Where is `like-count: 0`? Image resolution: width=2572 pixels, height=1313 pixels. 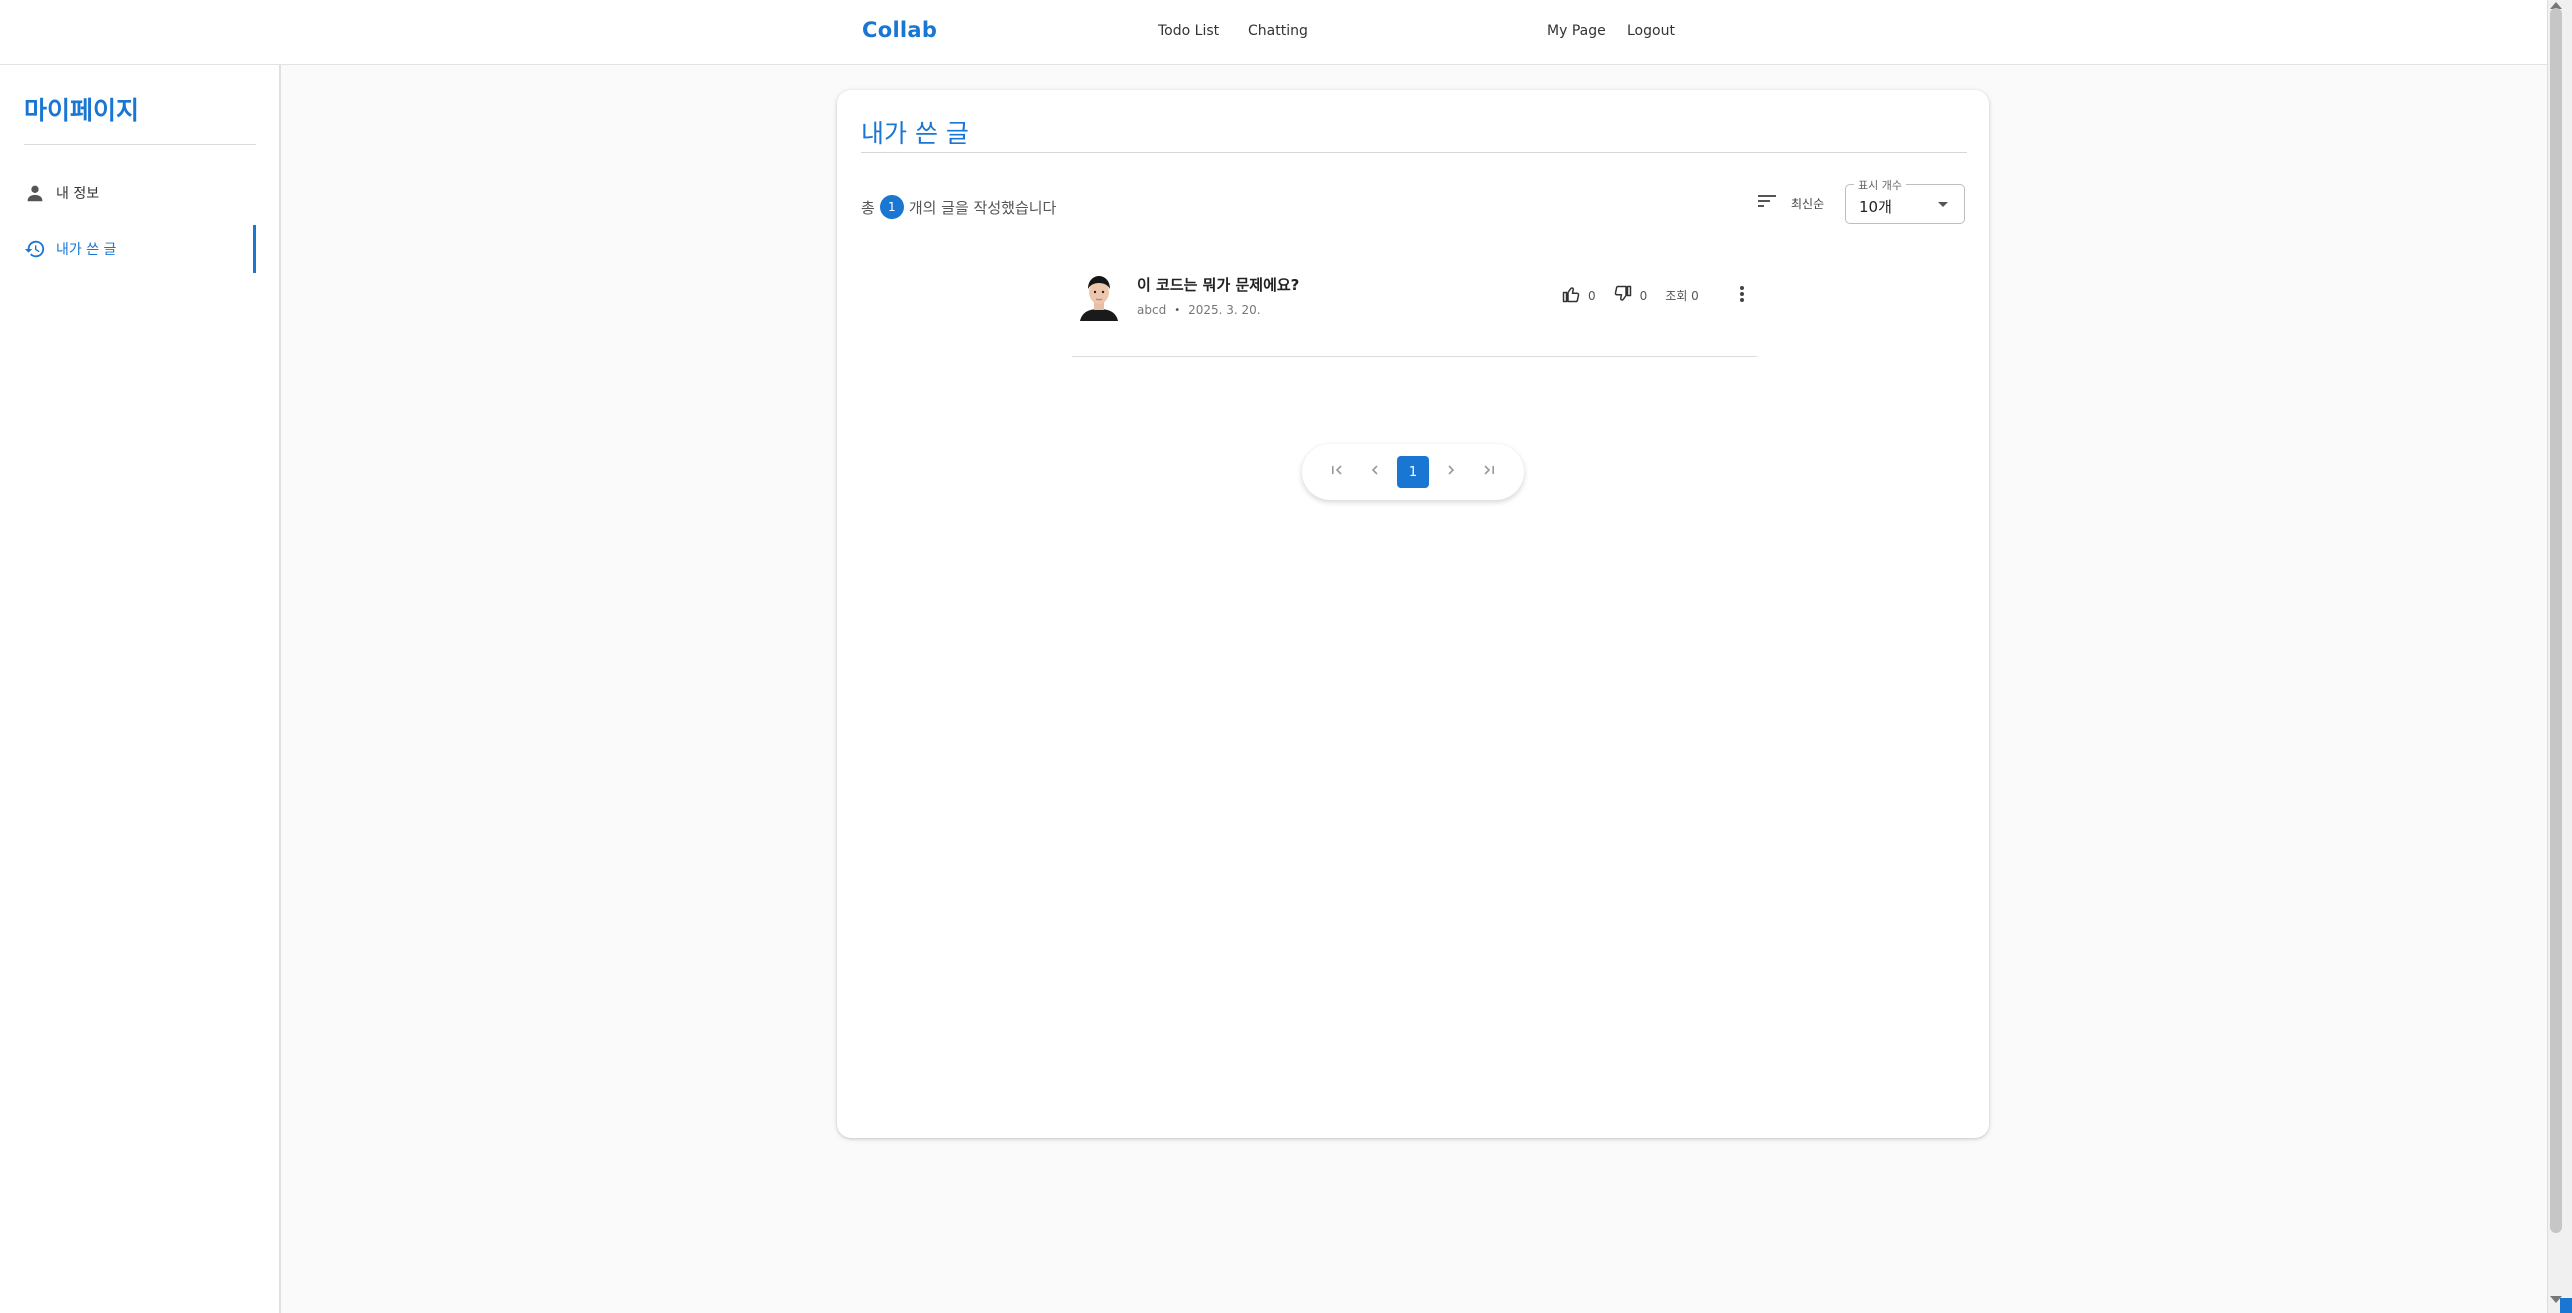
like-count: 0 is located at coordinates (1592, 295).